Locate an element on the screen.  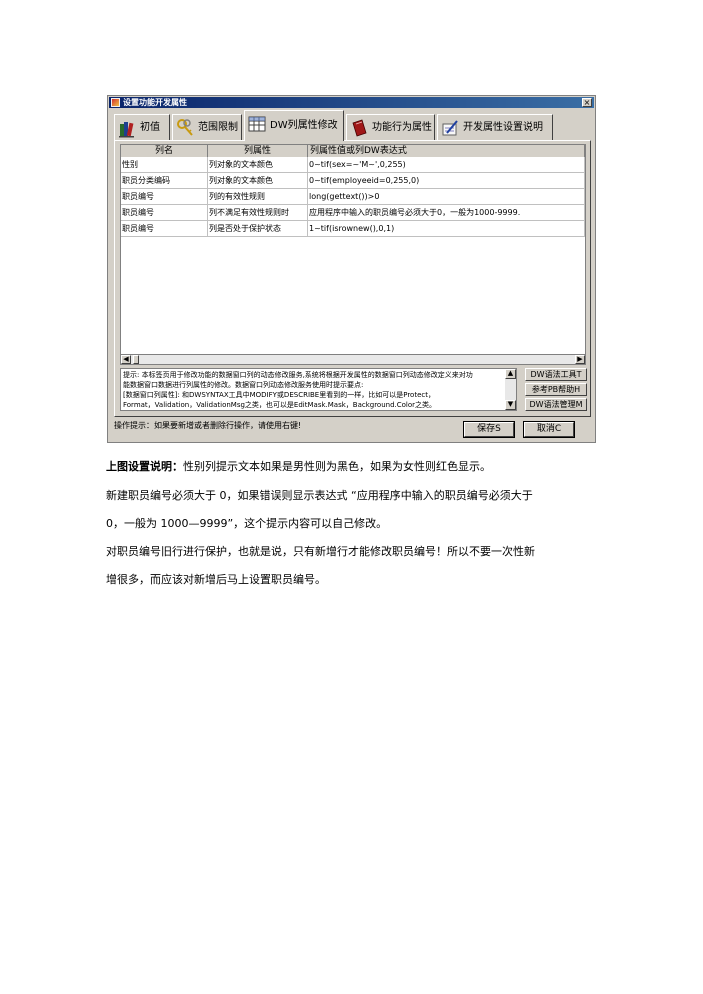
column-header-value: 列属性值或列DW表达式 is located at coordinates (446, 151).